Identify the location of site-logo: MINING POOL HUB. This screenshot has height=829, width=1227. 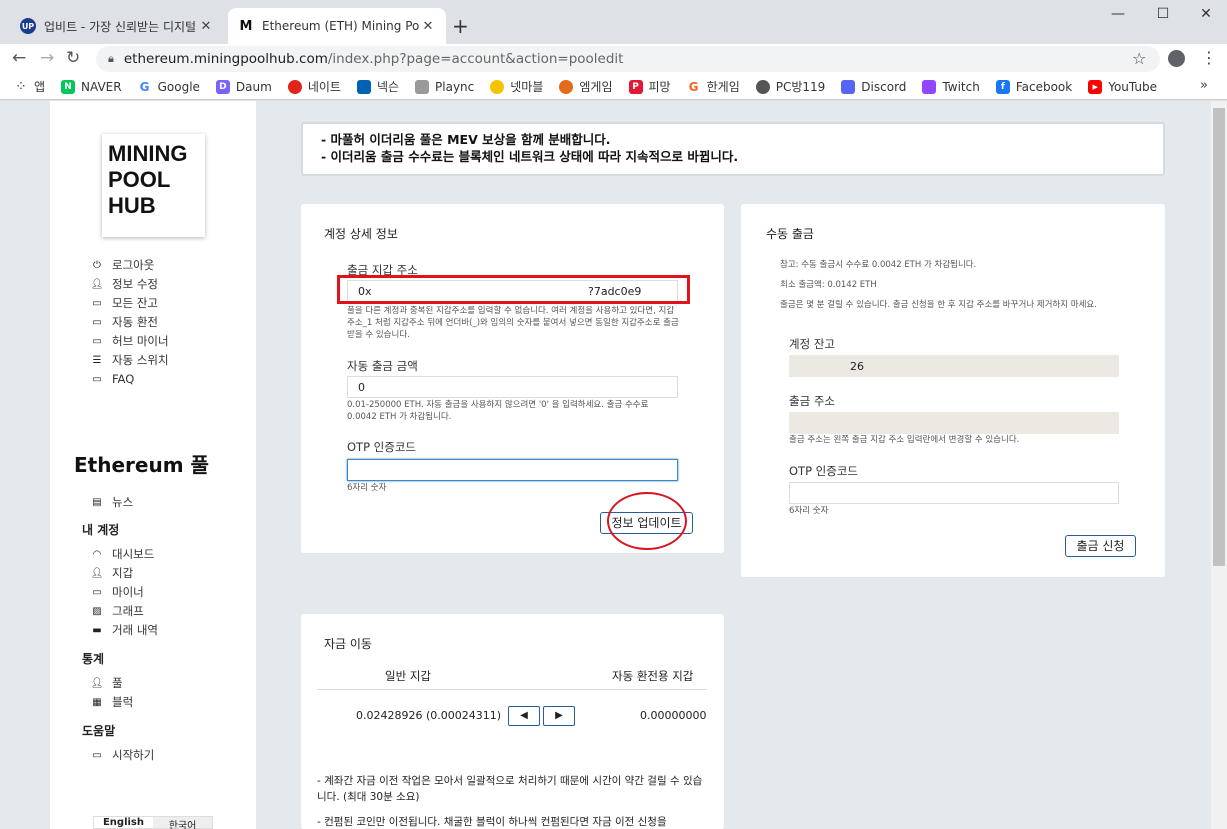
(153, 185).